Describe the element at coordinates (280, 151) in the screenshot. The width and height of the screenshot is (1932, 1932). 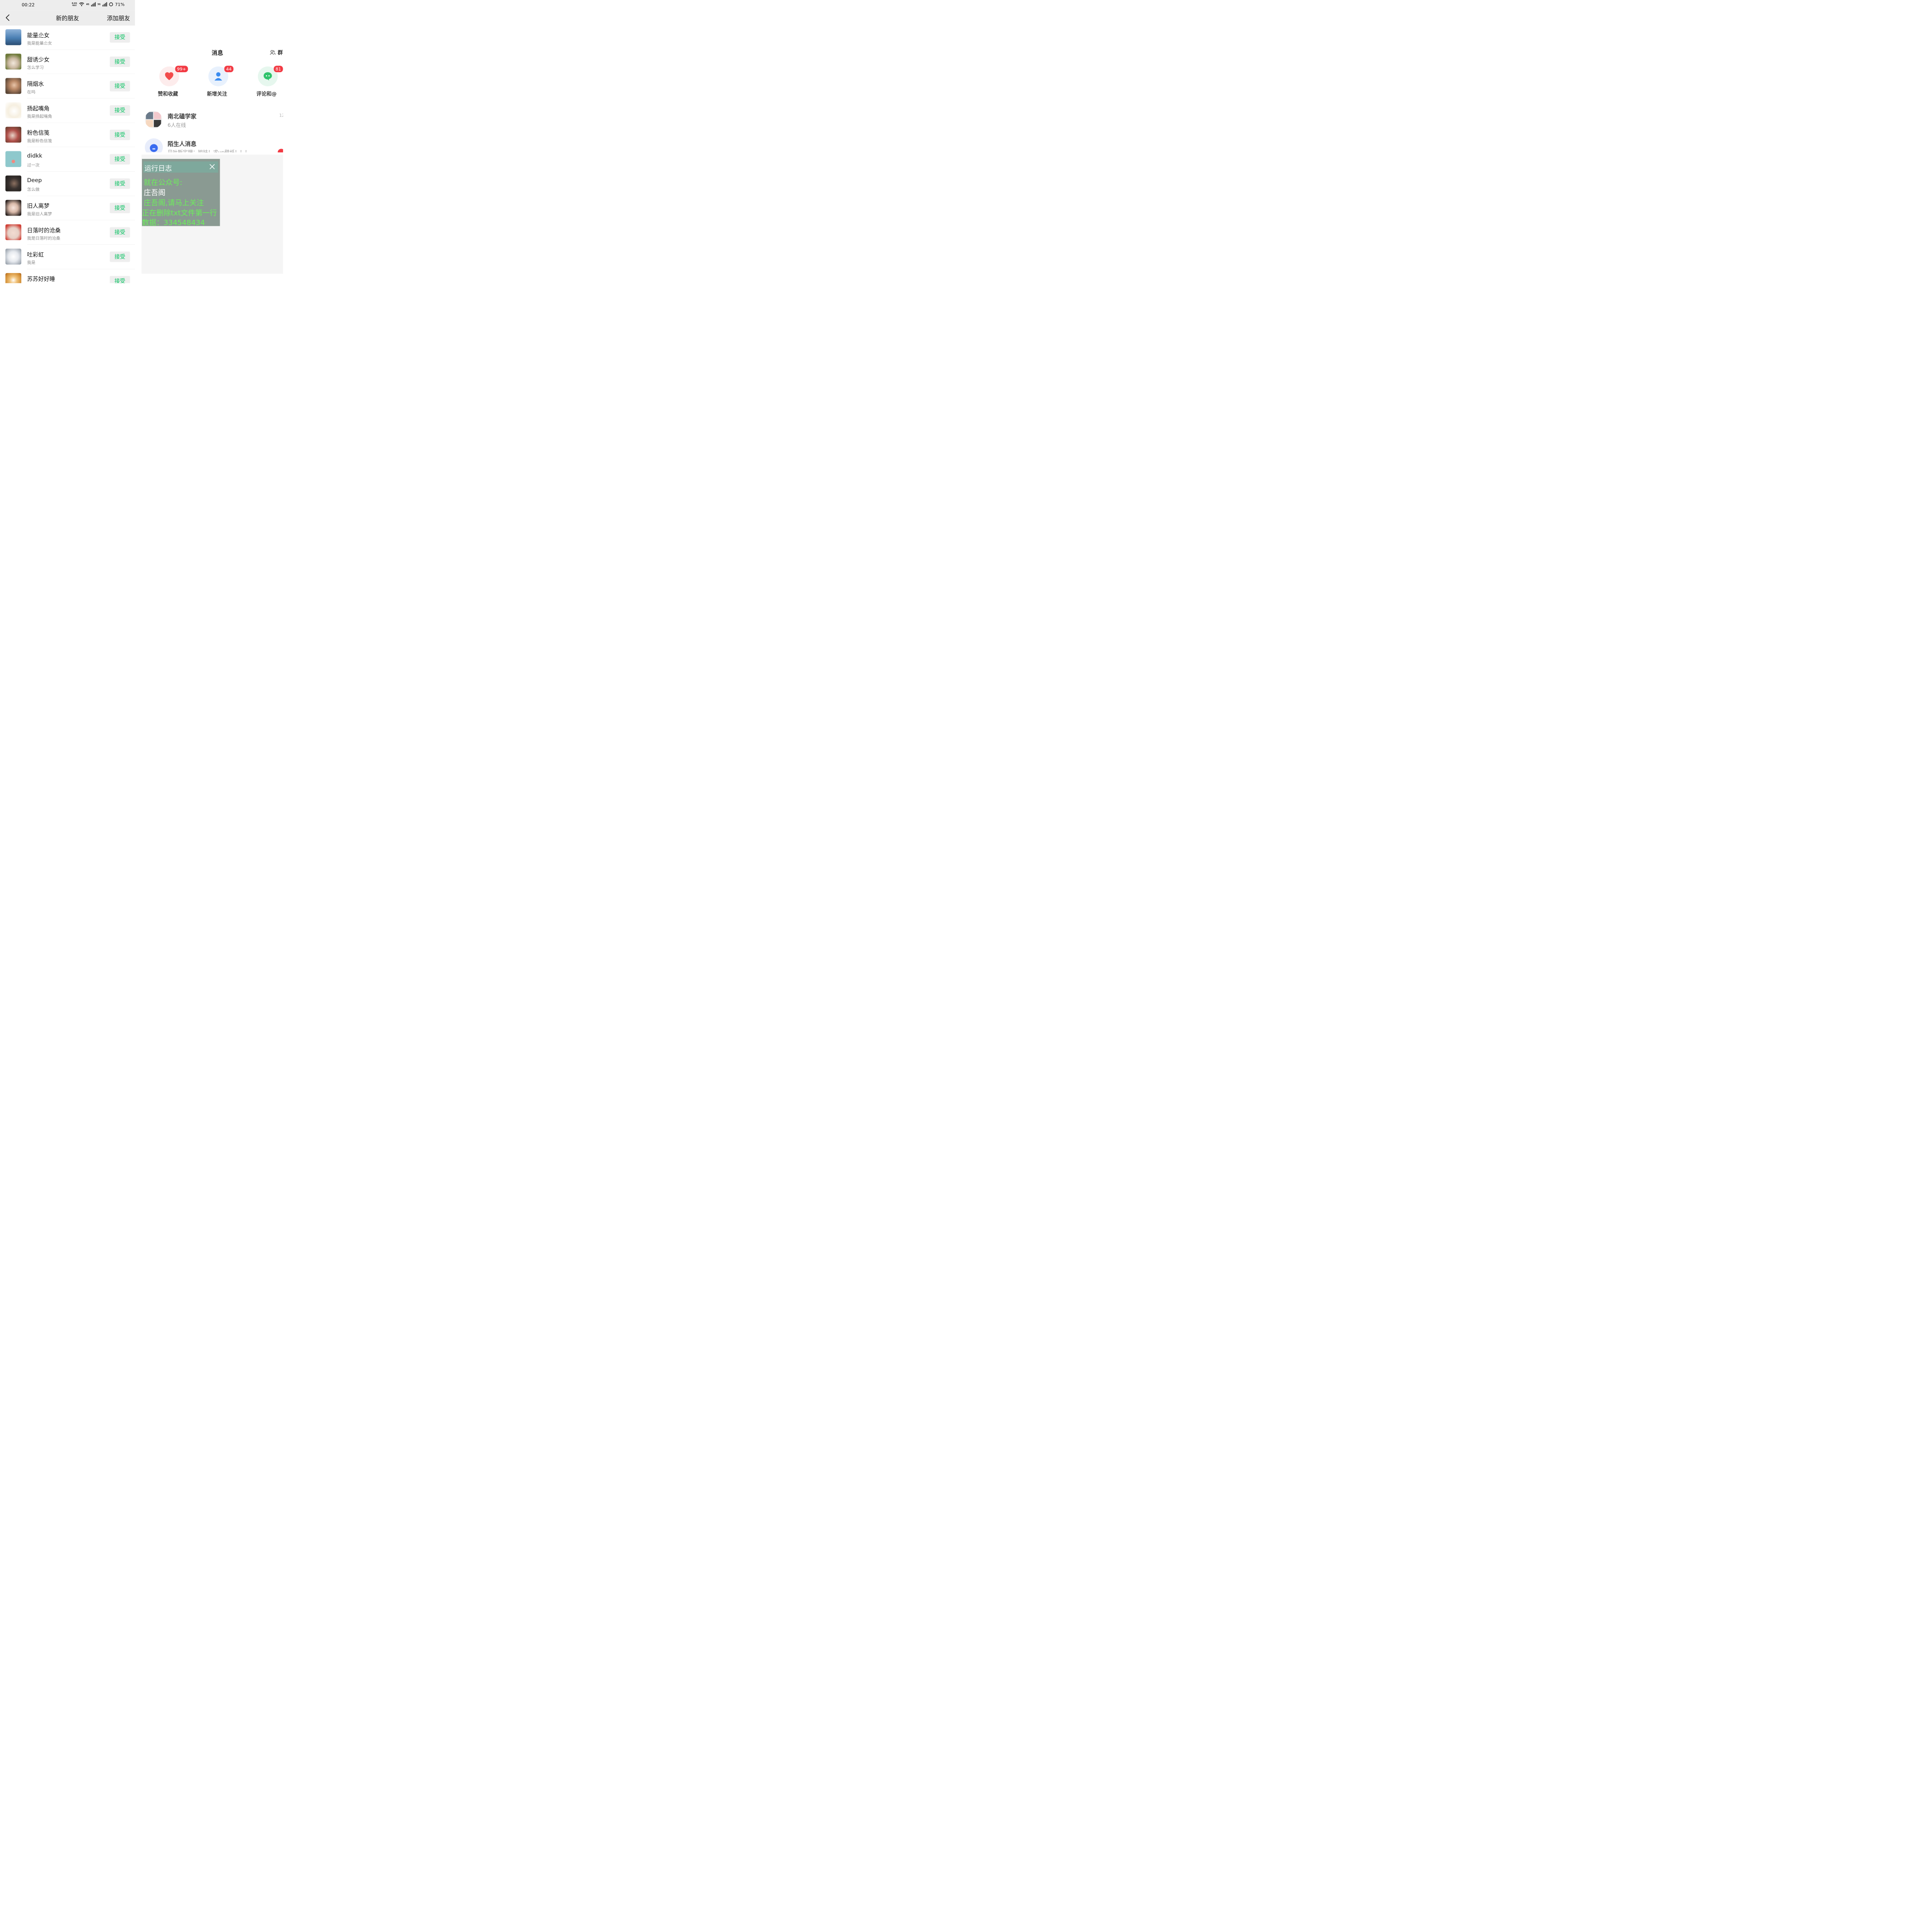
I see `unread-dot` at that location.